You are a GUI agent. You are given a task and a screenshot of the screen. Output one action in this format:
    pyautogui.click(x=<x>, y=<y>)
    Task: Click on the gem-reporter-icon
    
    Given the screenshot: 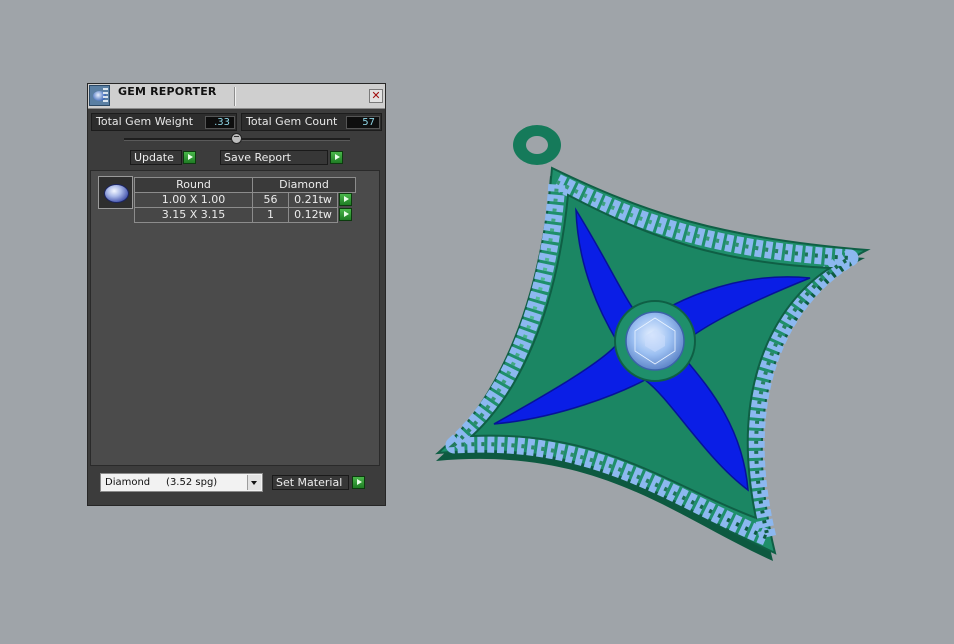 What is the action you would take?
    pyautogui.click(x=99, y=95)
    